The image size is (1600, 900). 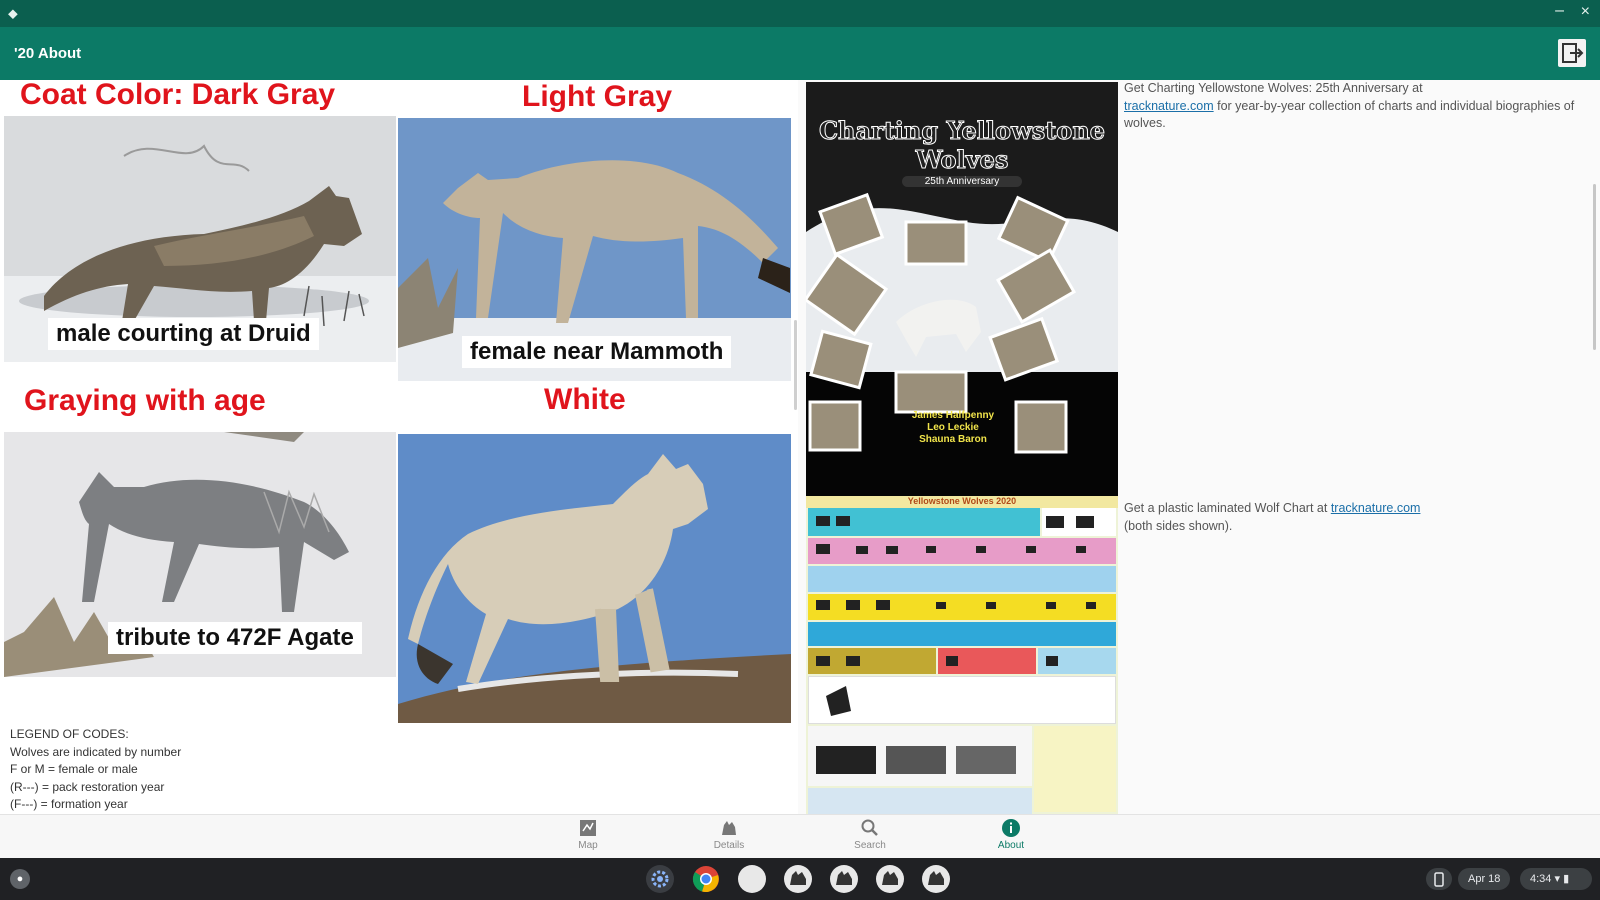 I want to click on clock: 4:34, so click(x=1541, y=879).